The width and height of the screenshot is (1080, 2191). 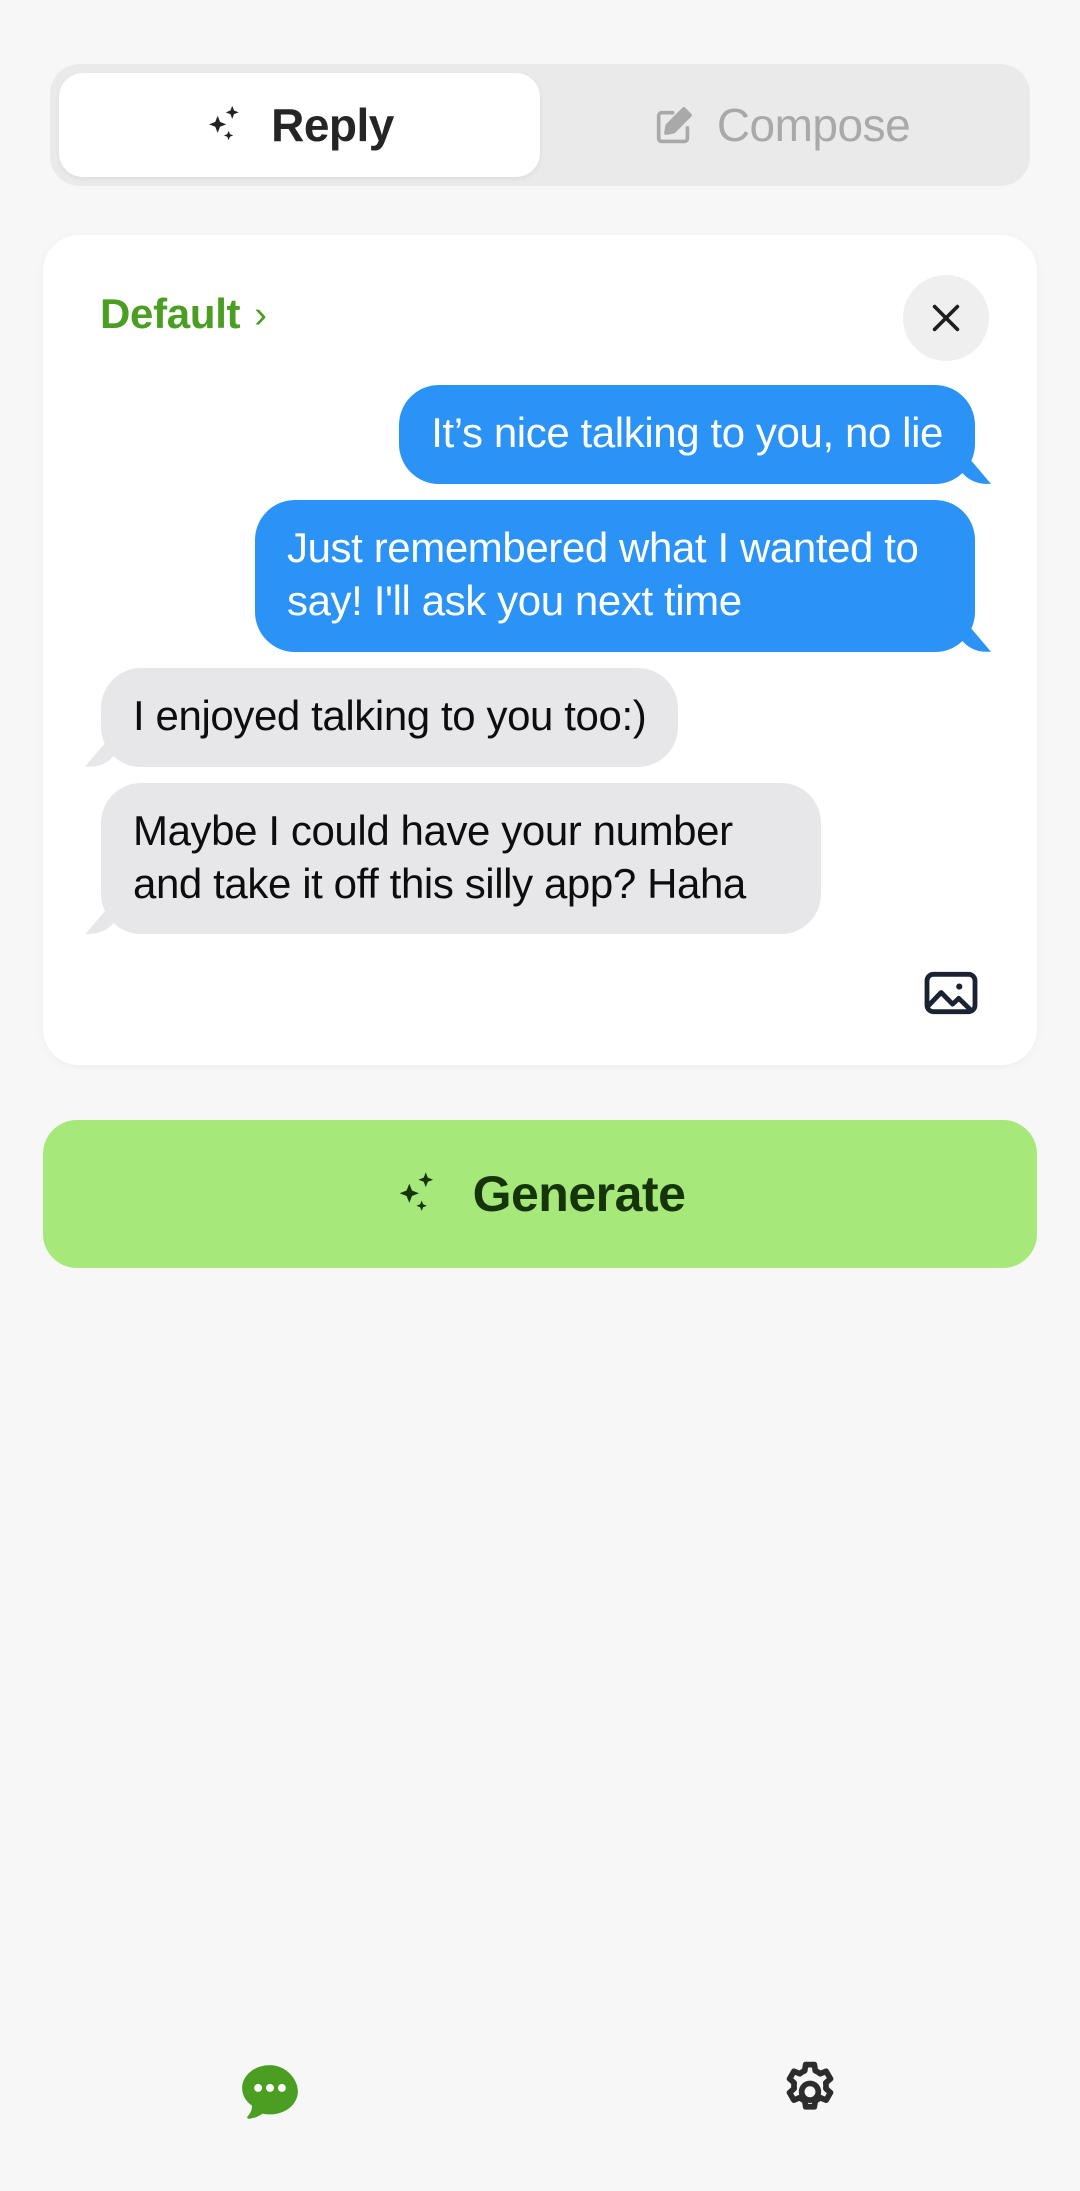 I want to click on close-icon, so click(x=946, y=318).